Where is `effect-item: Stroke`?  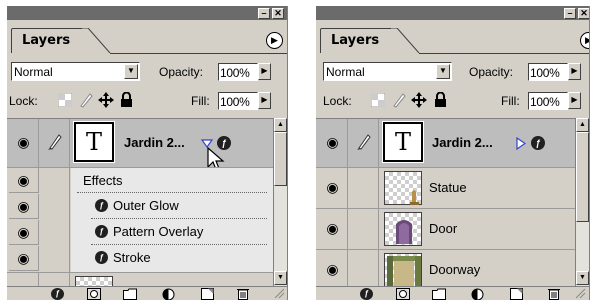 effect-item: Stroke is located at coordinates (132, 257).